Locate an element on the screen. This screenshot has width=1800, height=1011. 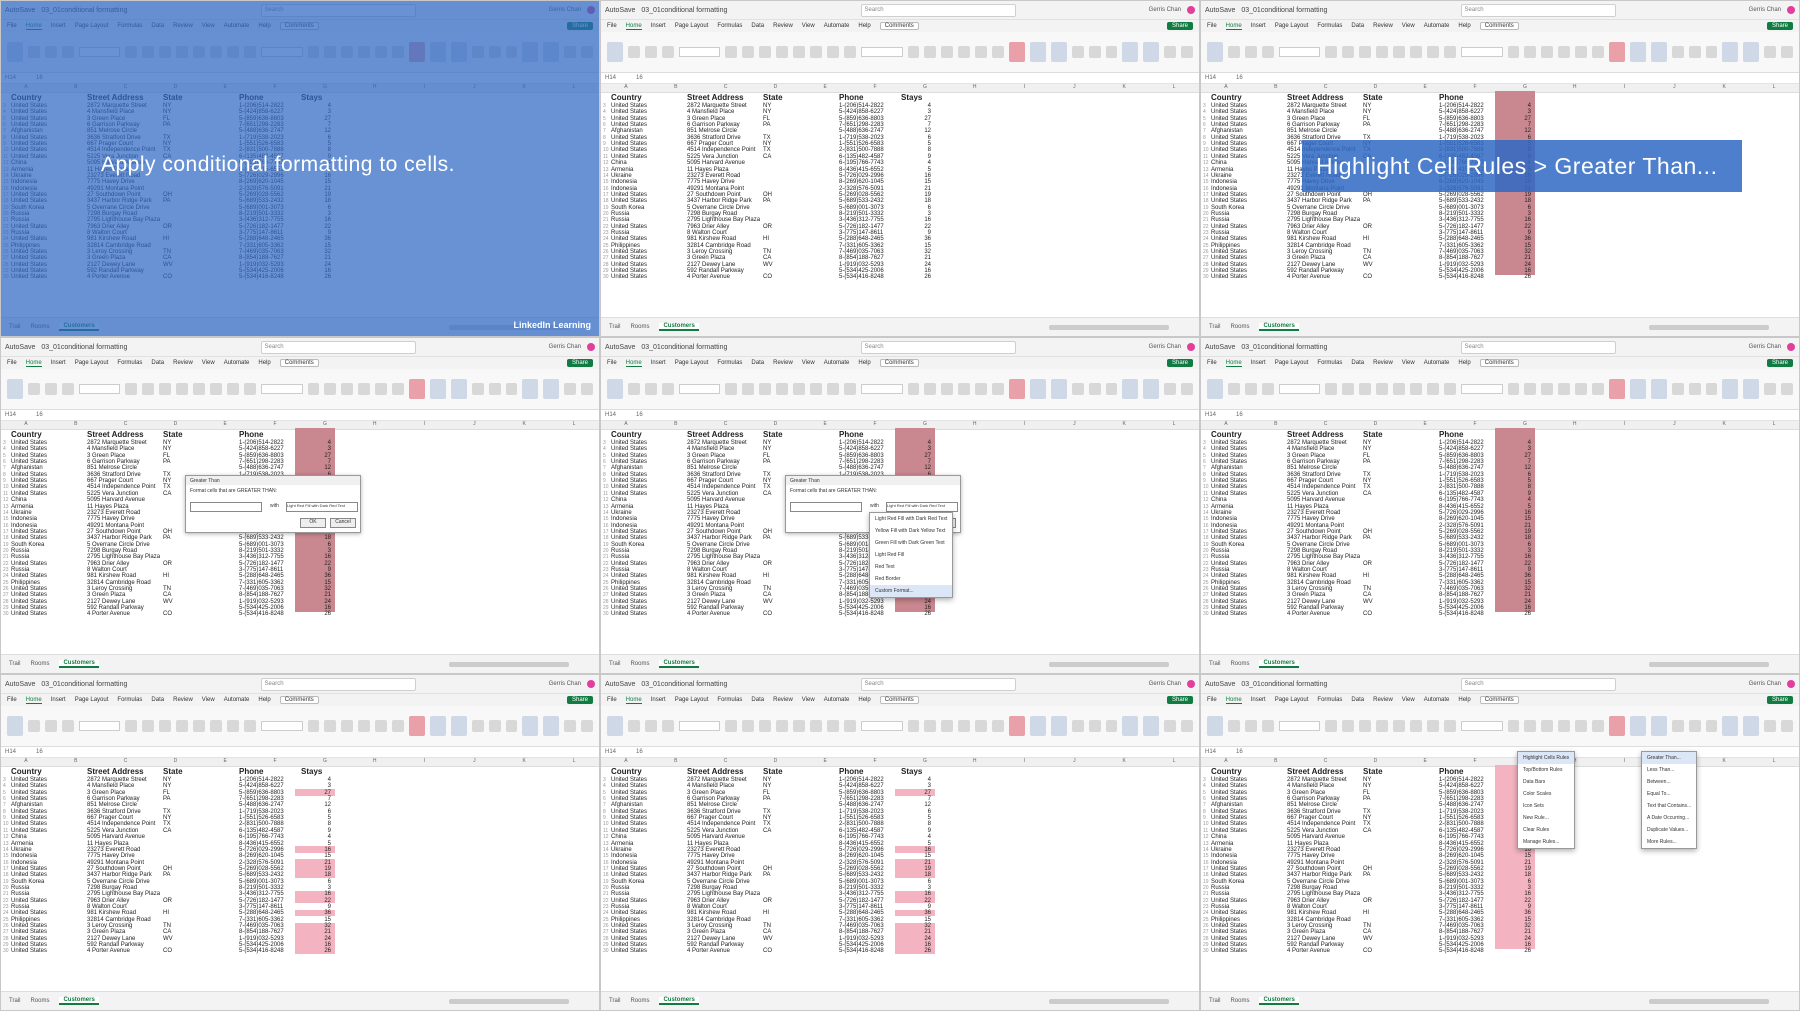
cell-phone: 5-(689)001-3073 is located at coordinates (261, 882).